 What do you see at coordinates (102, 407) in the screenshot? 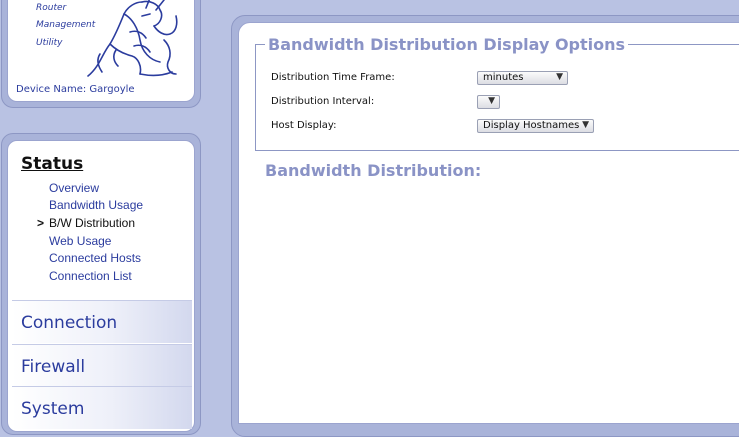
I see `nav-section-system: System` at bounding box center [102, 407].